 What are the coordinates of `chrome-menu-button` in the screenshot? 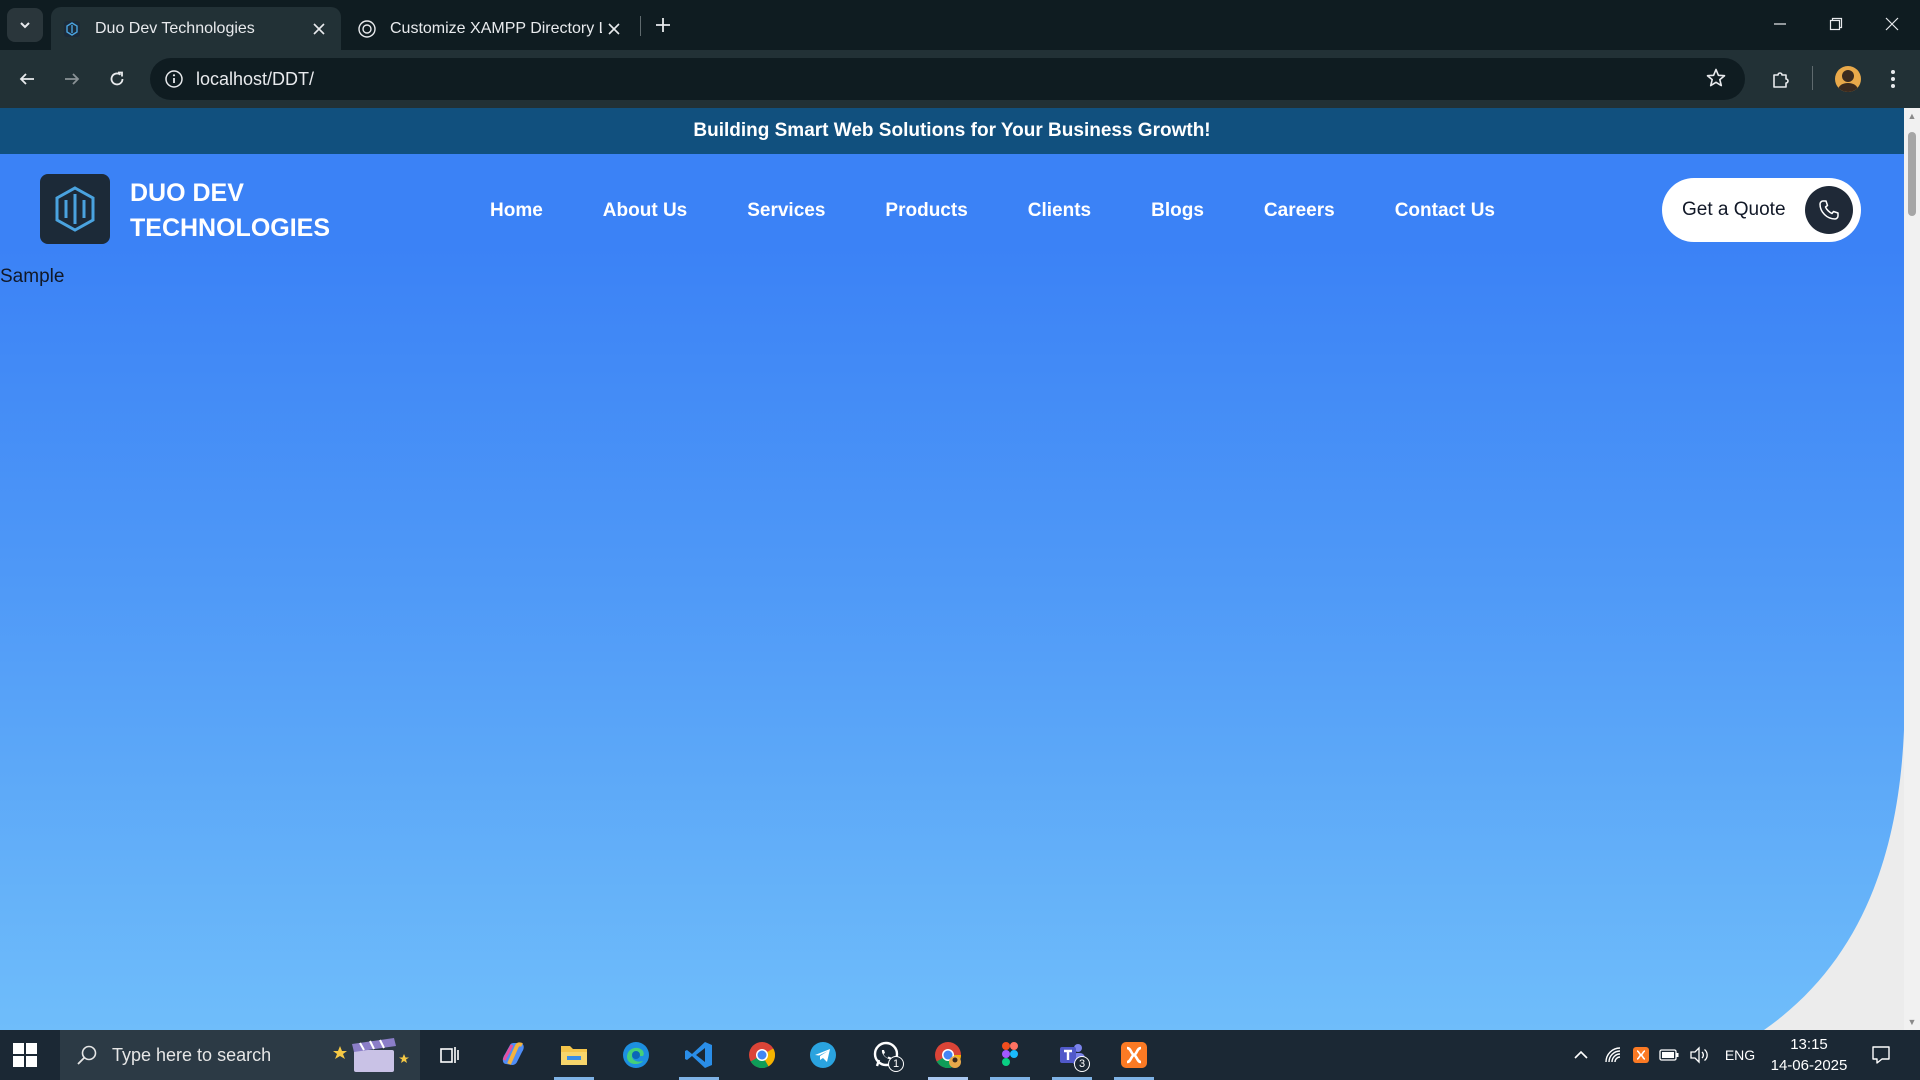 It's located at (1893, 79).